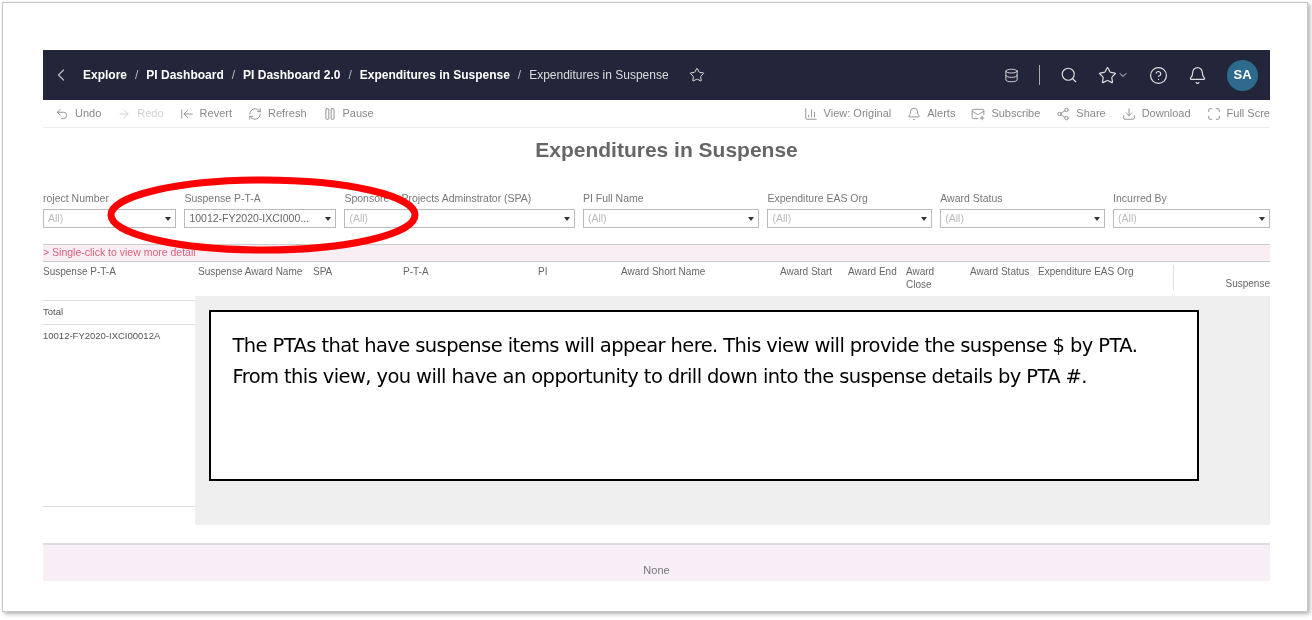 This screenshot has width=1312, height=620. I want to click on filter-label: PI Full Name, so click(613, 198).